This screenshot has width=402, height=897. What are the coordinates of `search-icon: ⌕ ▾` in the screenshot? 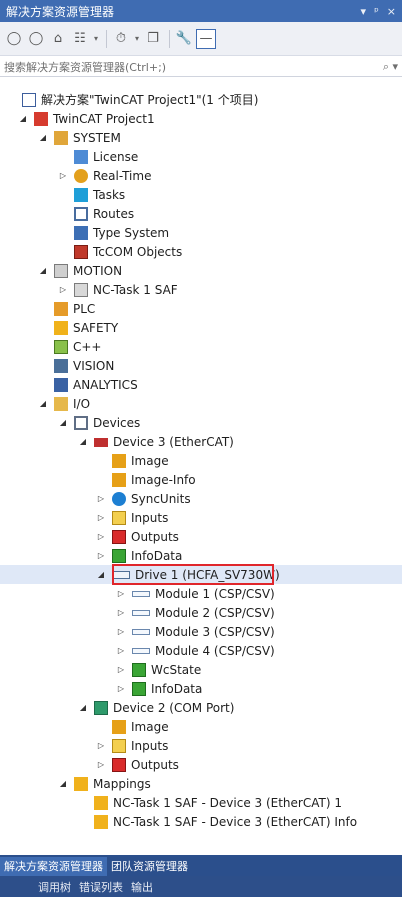 It's located at (390, 67).